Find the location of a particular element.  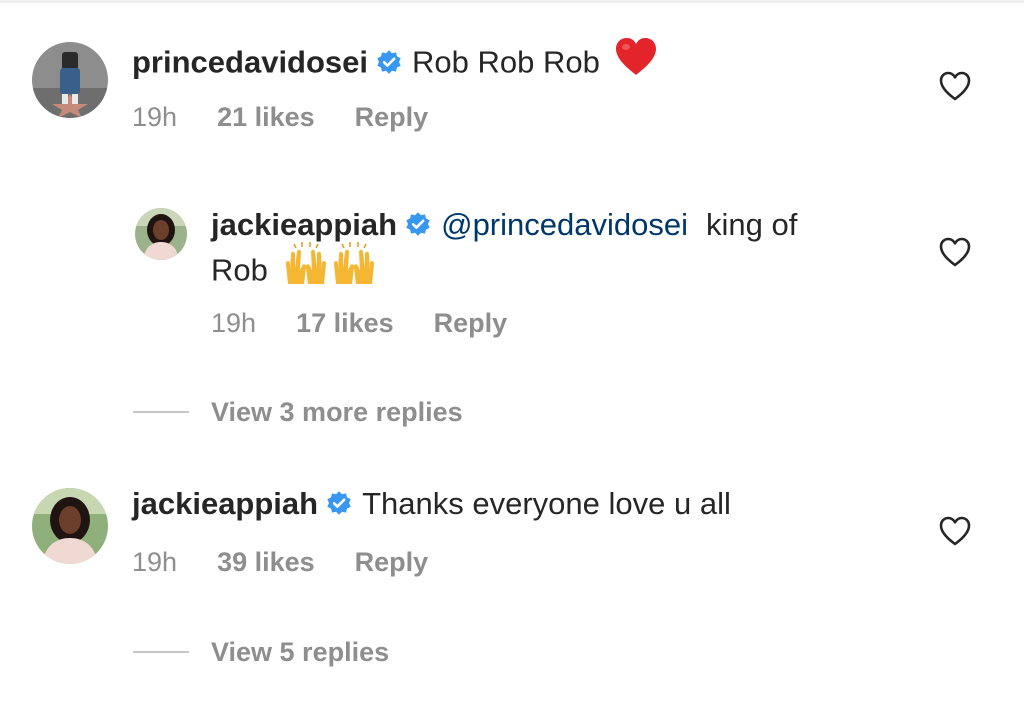

comment-line-1: princedavidosei Rob Rob Rob is located at coordinates (395, 63).